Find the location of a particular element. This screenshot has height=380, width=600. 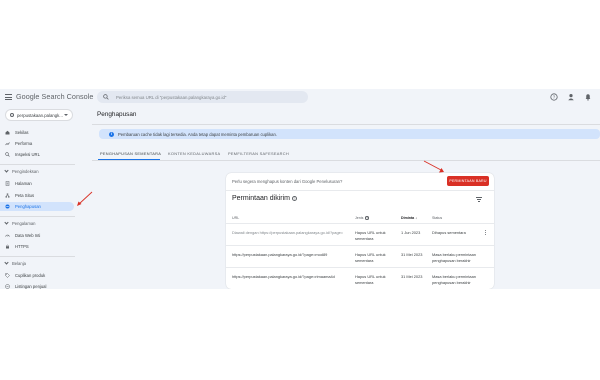

sidebar-item-label: Data Web Inti is located at coordinates (28, 235).